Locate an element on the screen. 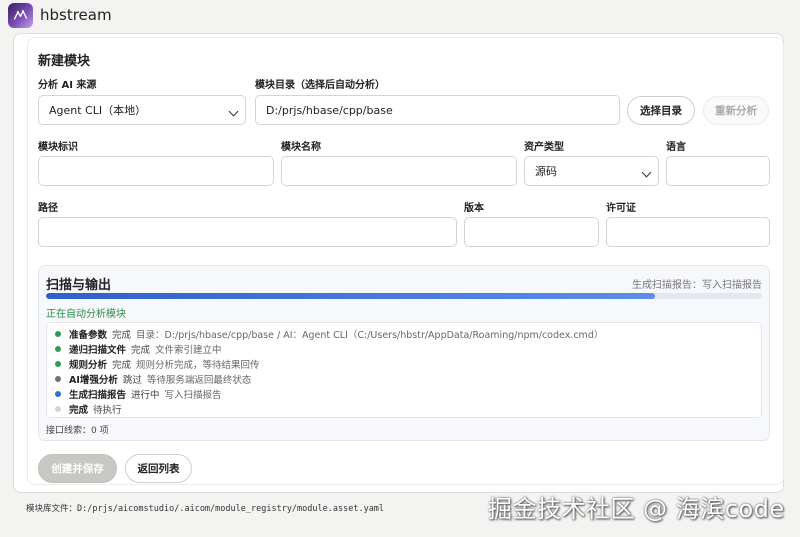 Image resolution: width=800 pixels, height=537 pixels. module-name-label: 模块名称 is located at coordinates (301, 147).